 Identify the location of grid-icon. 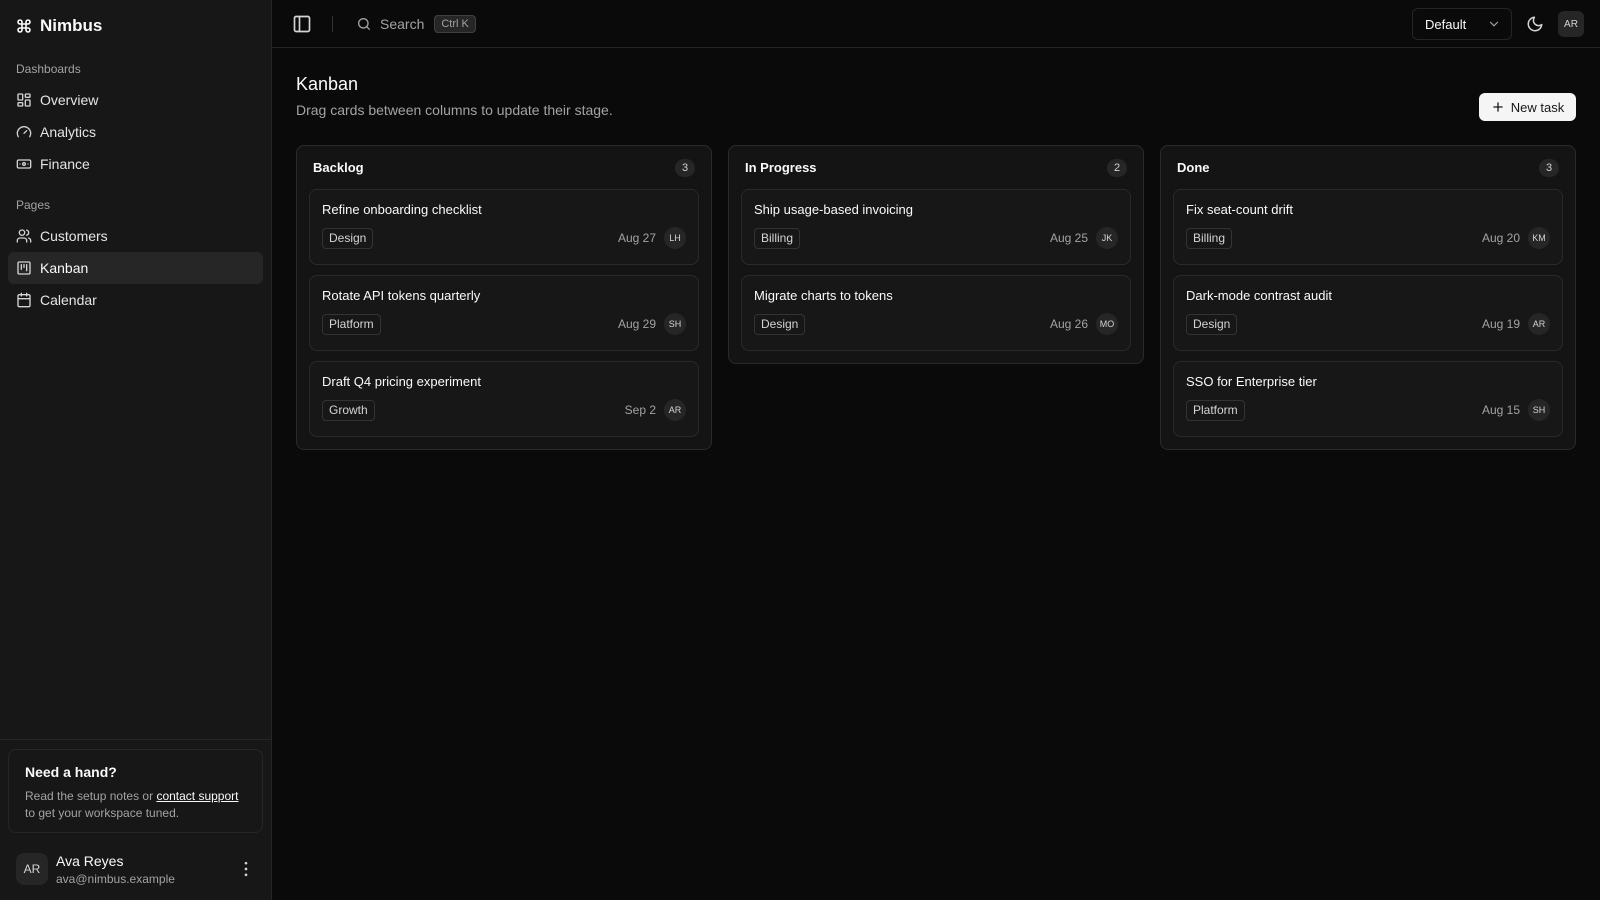
(24, 100).